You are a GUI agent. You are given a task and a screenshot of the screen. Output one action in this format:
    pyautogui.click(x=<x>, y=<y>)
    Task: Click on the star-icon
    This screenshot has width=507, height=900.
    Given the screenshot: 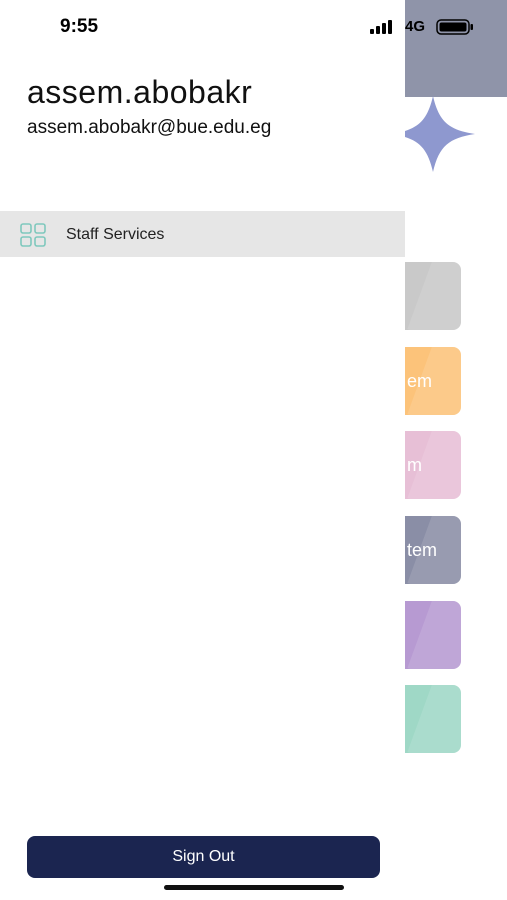 What is the action you would take?
    pyautogui.click(x=440, y=134)
    